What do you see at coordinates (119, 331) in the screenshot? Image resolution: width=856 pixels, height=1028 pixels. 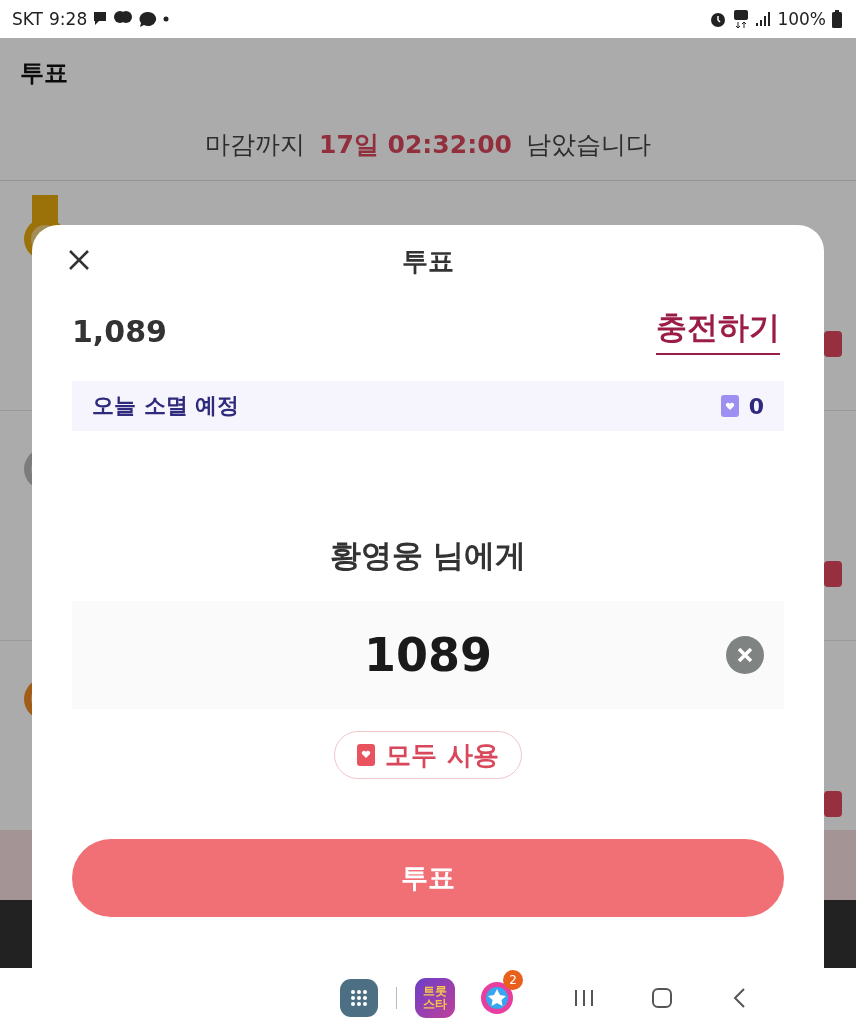 I see `vote-balance: 1,089` at bounding box center [119, 331].